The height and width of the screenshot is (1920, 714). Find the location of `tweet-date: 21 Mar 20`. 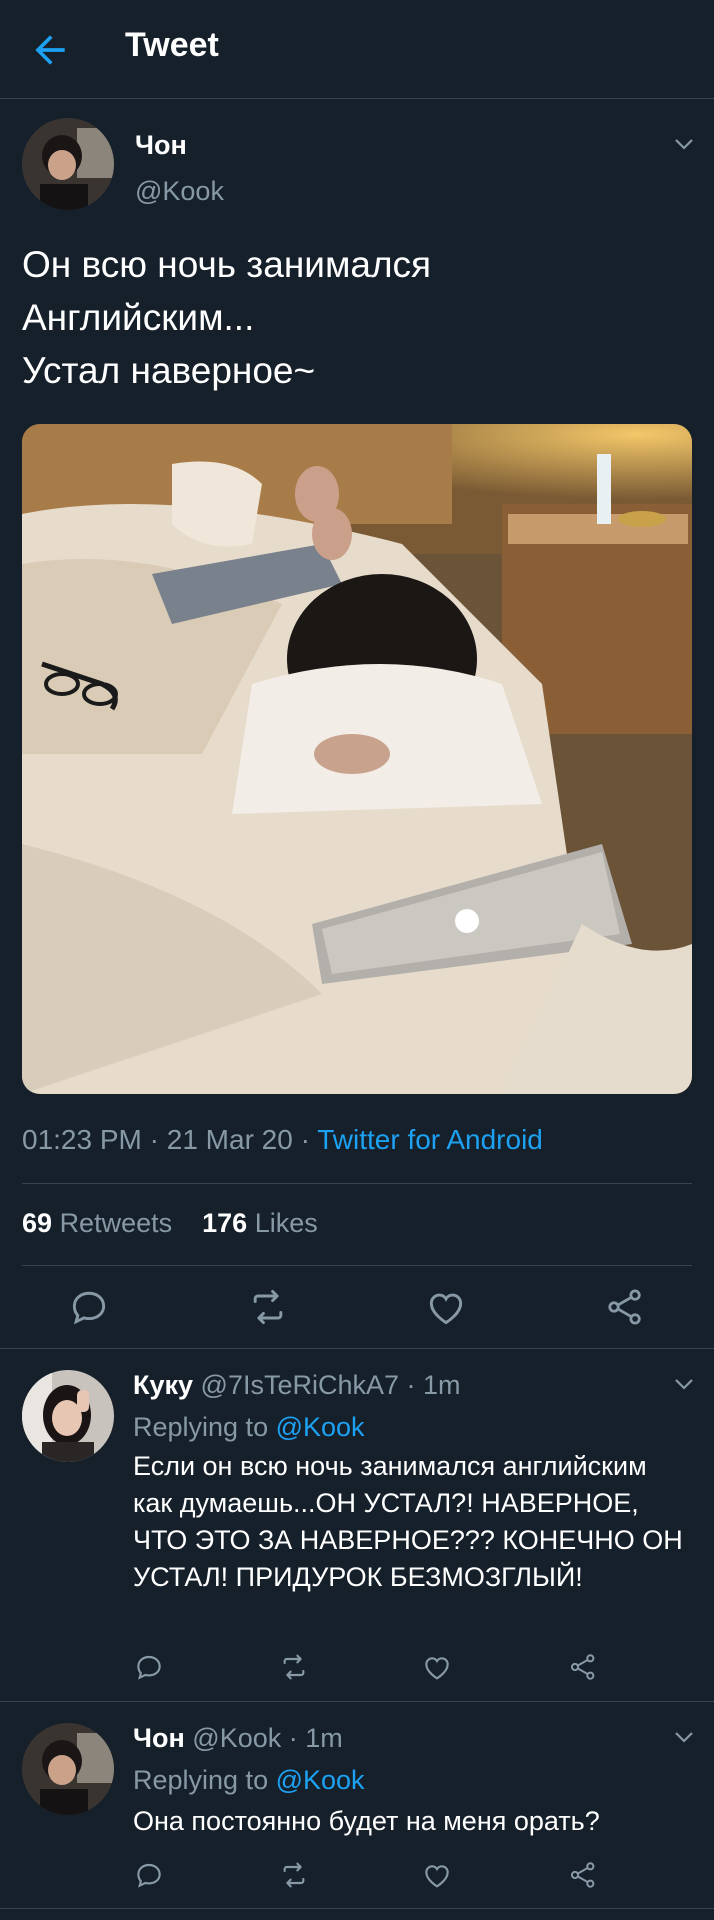

tweet-date: 21 Mar 20 is located at coordinates (229, 1139).